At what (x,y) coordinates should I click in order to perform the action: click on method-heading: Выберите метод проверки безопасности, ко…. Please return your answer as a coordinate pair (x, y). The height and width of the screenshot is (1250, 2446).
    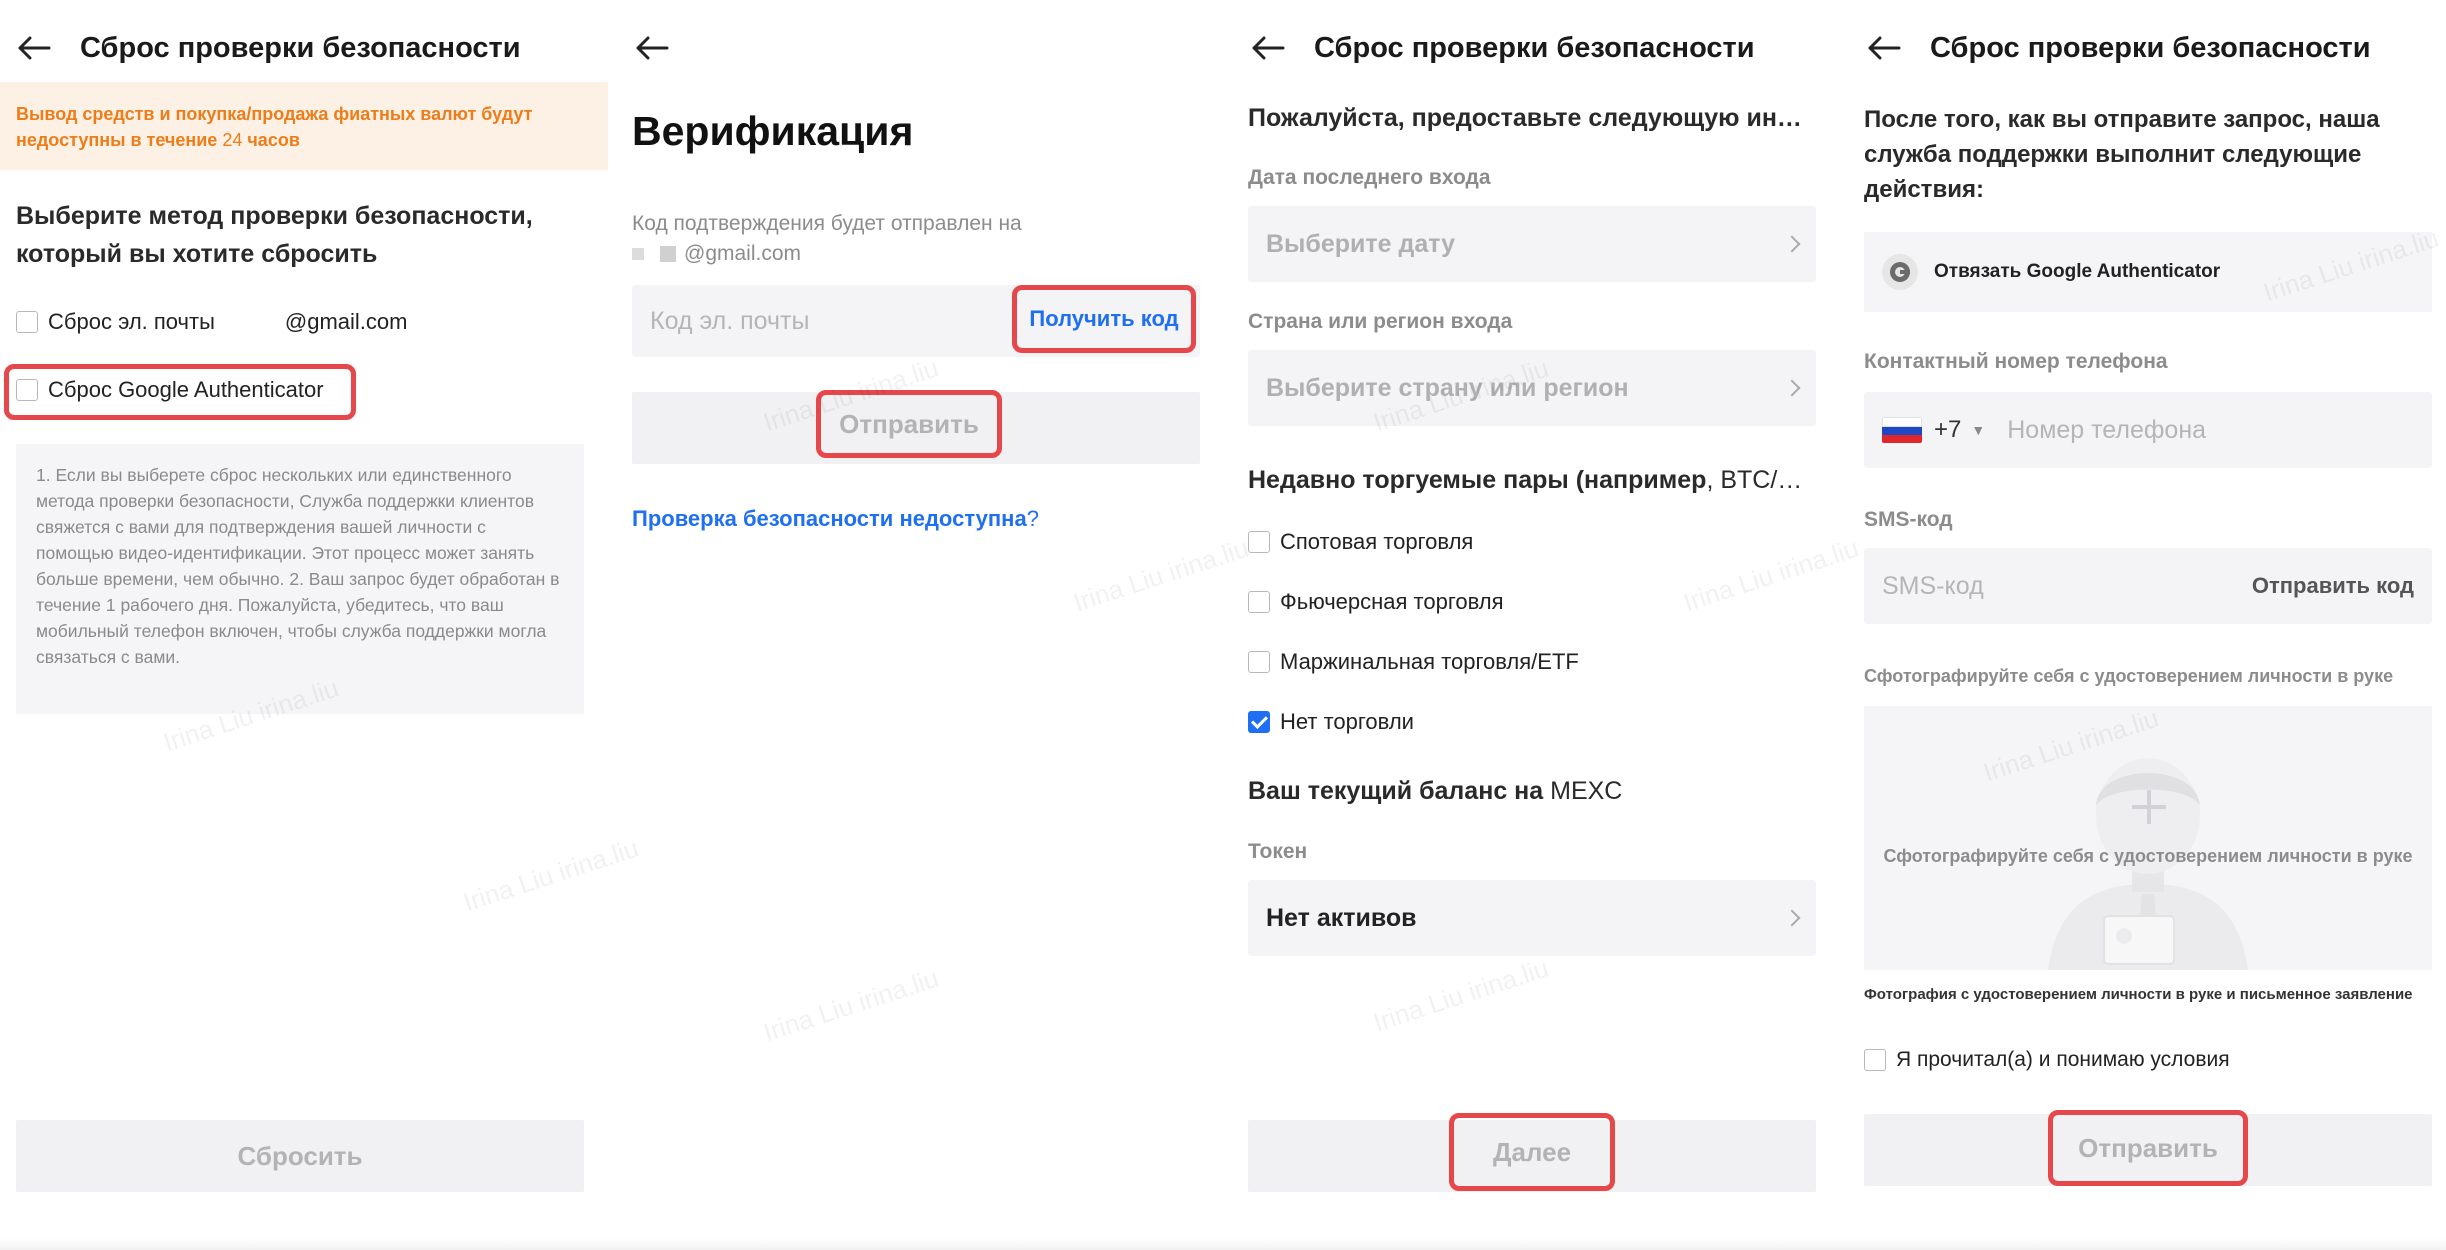
    Looking at the image, I should click on (274, 235).